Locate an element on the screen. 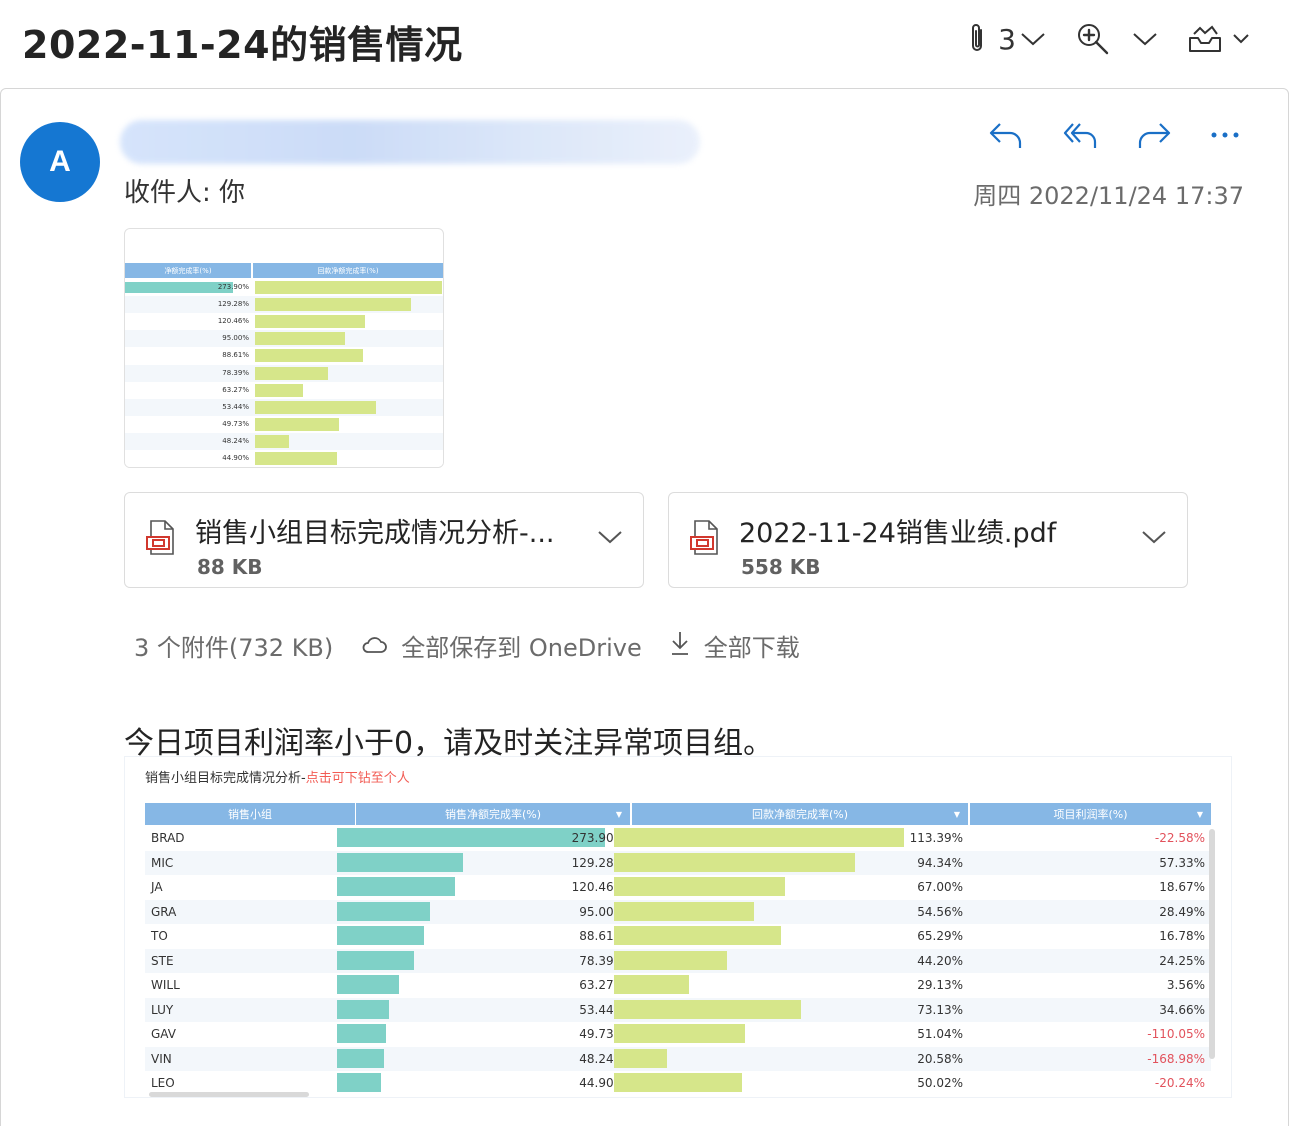 Image resolution: width=1290 pixels, height=1126 pixels. horizontal-scrollbar is located at coordinates (229, 1094).